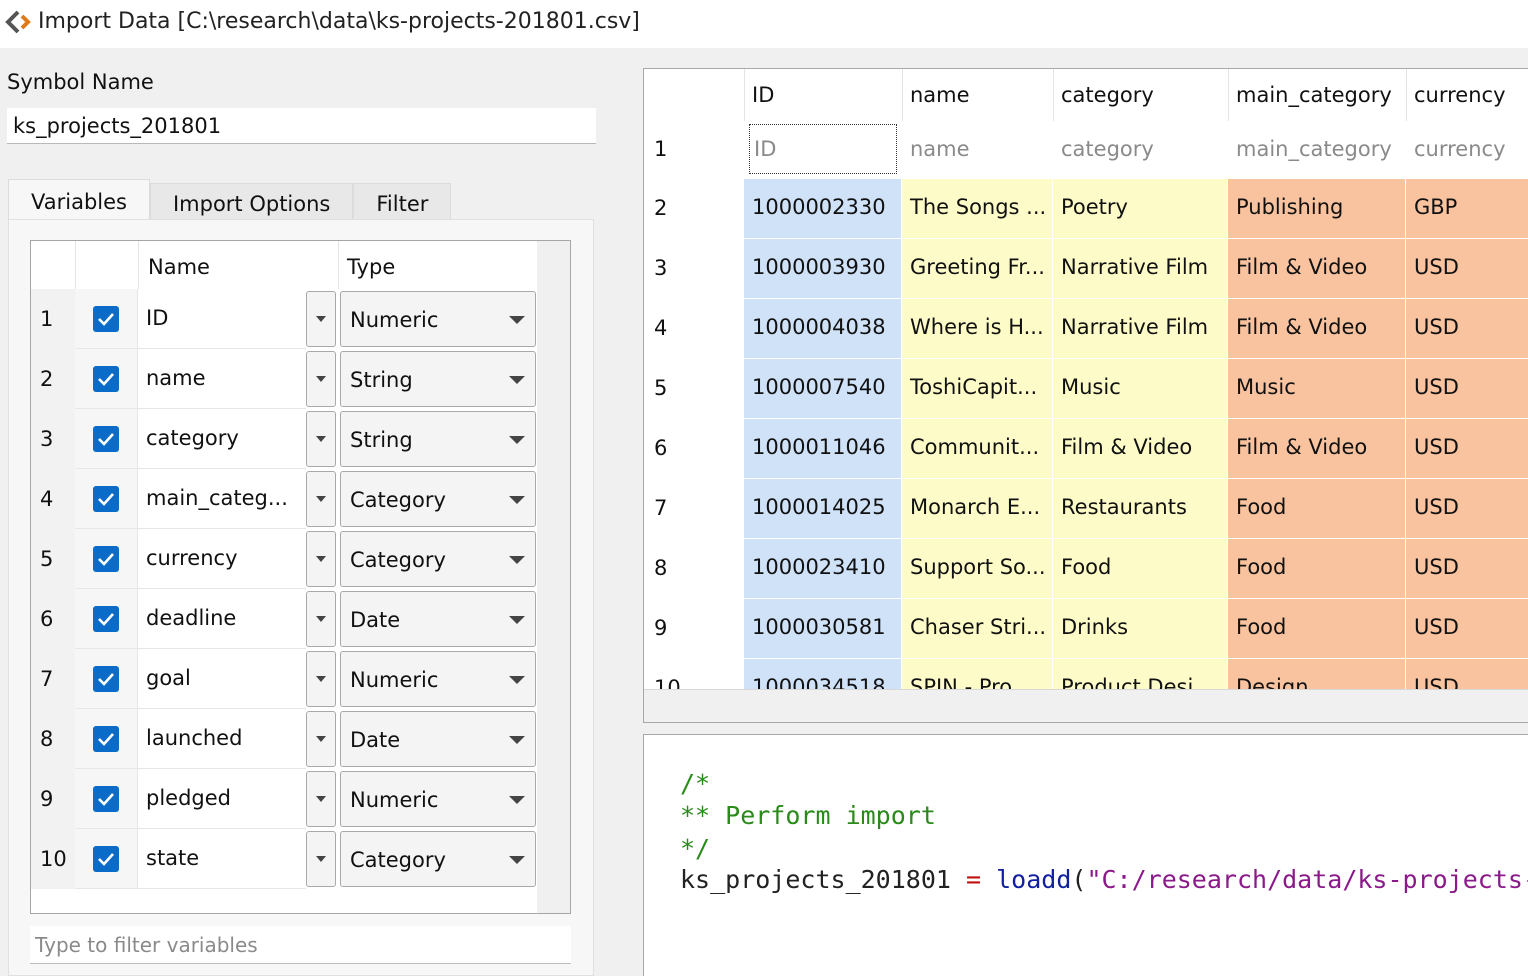  Describe the element at coordinates (823, 449) in the screenshot. I see `preview-cell: 1000011046` at that location.